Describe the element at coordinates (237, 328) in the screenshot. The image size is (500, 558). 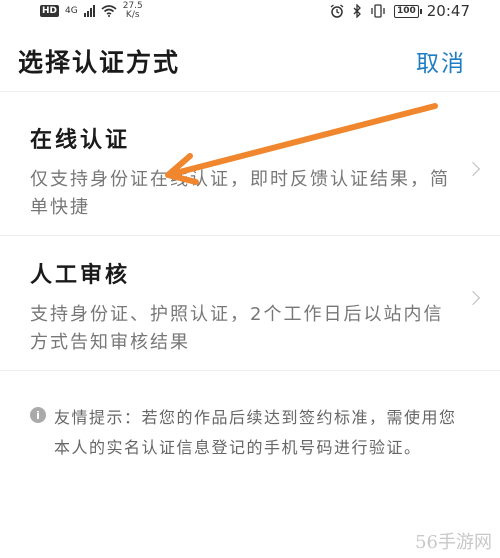
I see `option-description: 支持身份证、护照认证，2个工作日后以站内信方式告知审核结果` at that location.